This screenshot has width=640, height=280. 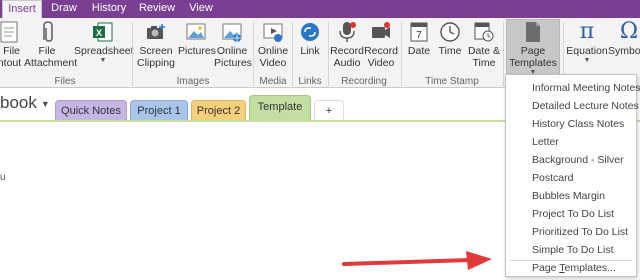 What do you see at coordinates (273, 57) in the screenshot?
I see `online-video-label: Online Video` at bounding box center [273, 57].